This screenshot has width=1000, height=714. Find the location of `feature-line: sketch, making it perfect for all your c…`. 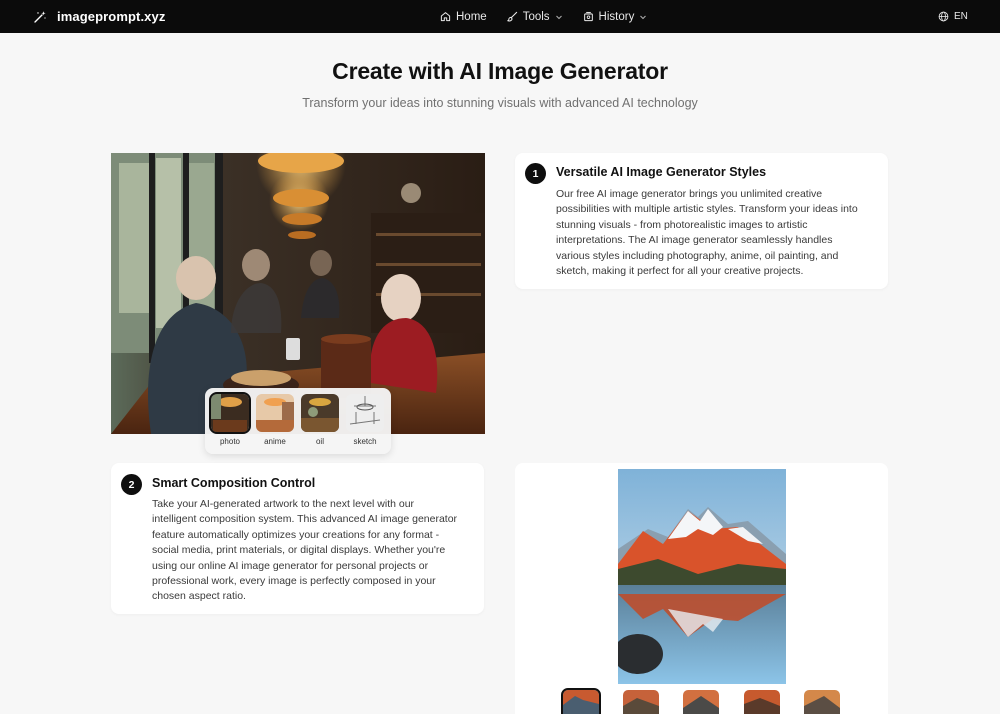

feature-line: sketch, making it perfect for all your c… is located at coordinates (680, 271).